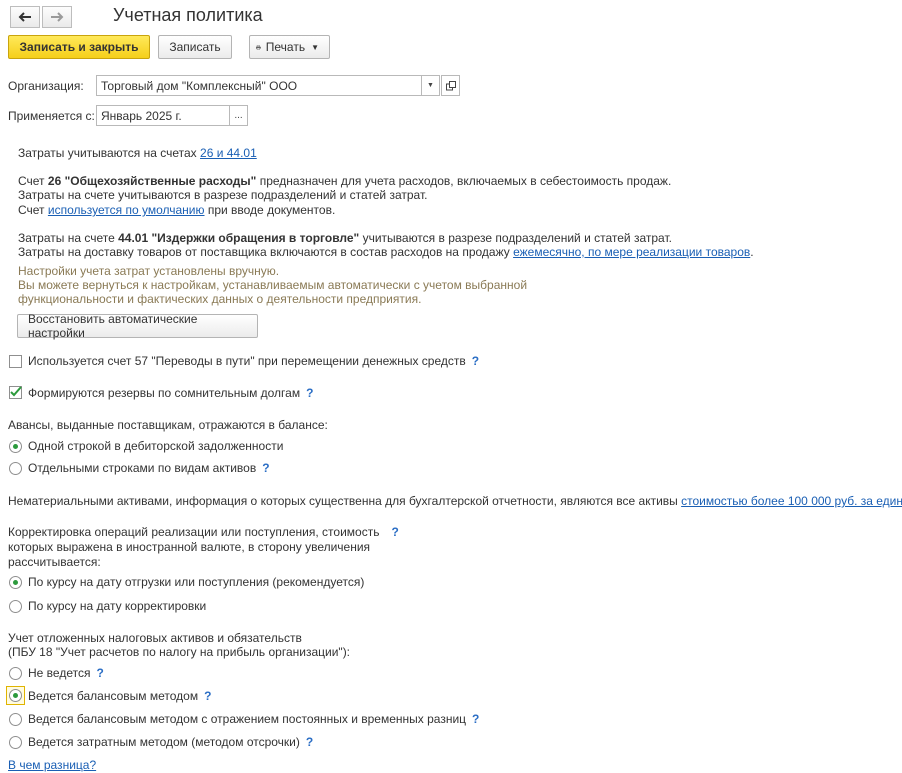 The height and width of the screenshot is (773, 902). Describe the element at coordinates (52, 765) in the screenshot. I see `difference-link: В чем разница?` at that location.